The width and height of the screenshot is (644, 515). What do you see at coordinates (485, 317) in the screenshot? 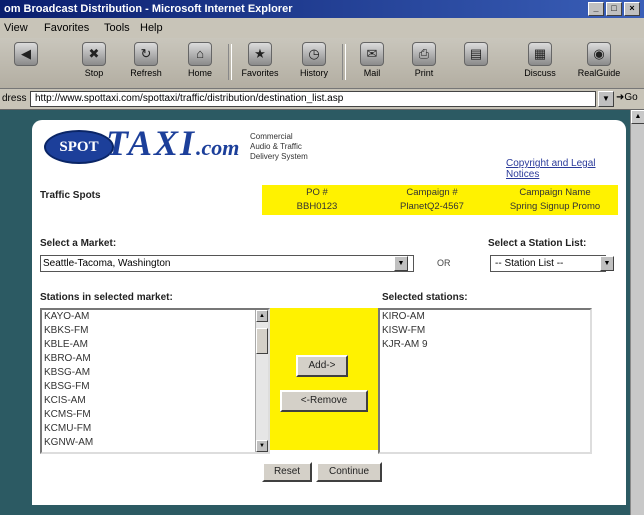
I see `list-item: KIRO-AM` at bounding box center [485, 317].